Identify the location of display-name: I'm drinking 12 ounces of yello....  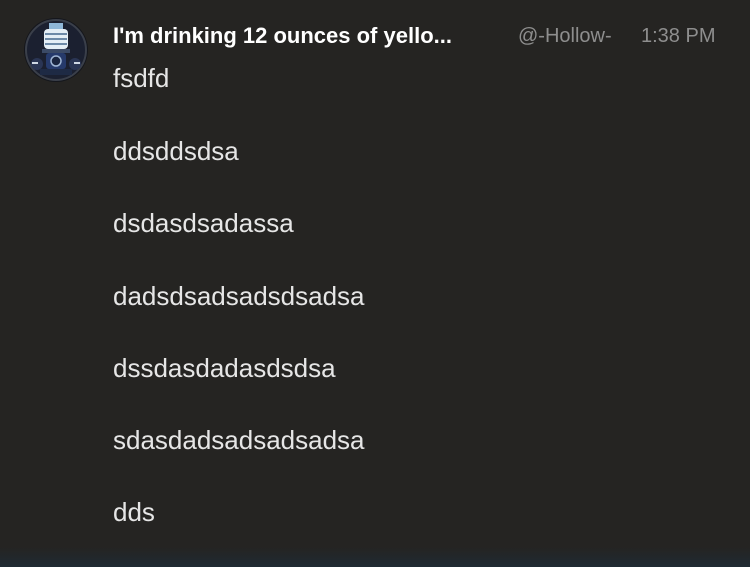
(309, 36).